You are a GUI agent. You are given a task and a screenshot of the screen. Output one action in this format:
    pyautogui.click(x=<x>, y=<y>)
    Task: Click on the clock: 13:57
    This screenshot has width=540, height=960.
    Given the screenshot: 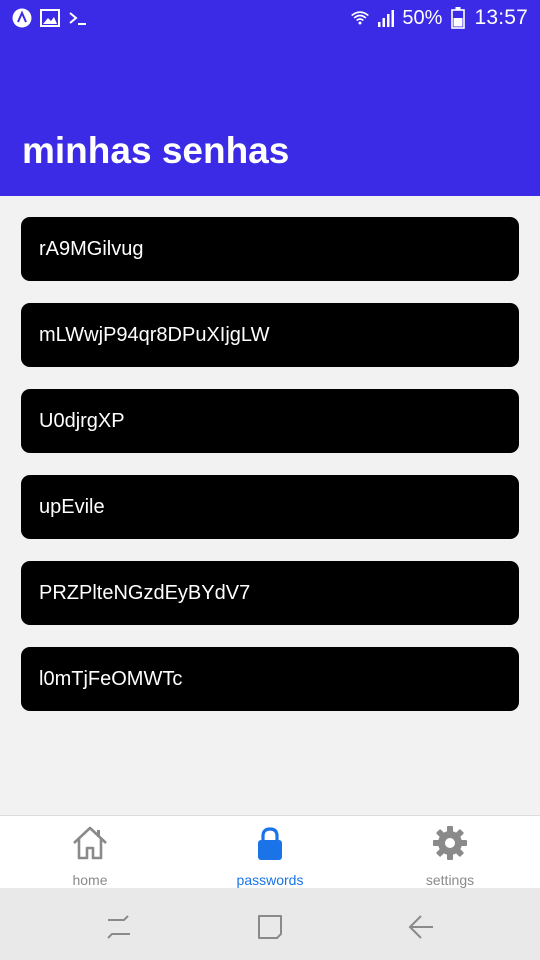 What is the action you would take?
    pyautogui.click(x=501, y=17)
    